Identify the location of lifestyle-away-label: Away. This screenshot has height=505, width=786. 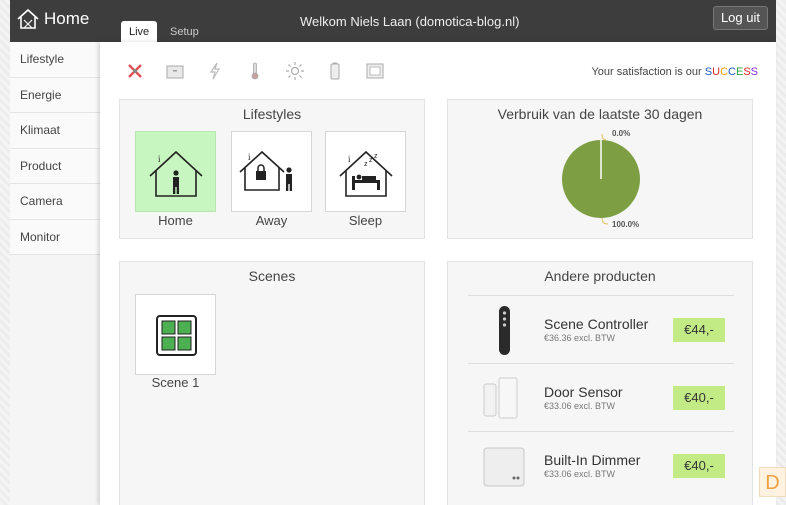
(271, 220).